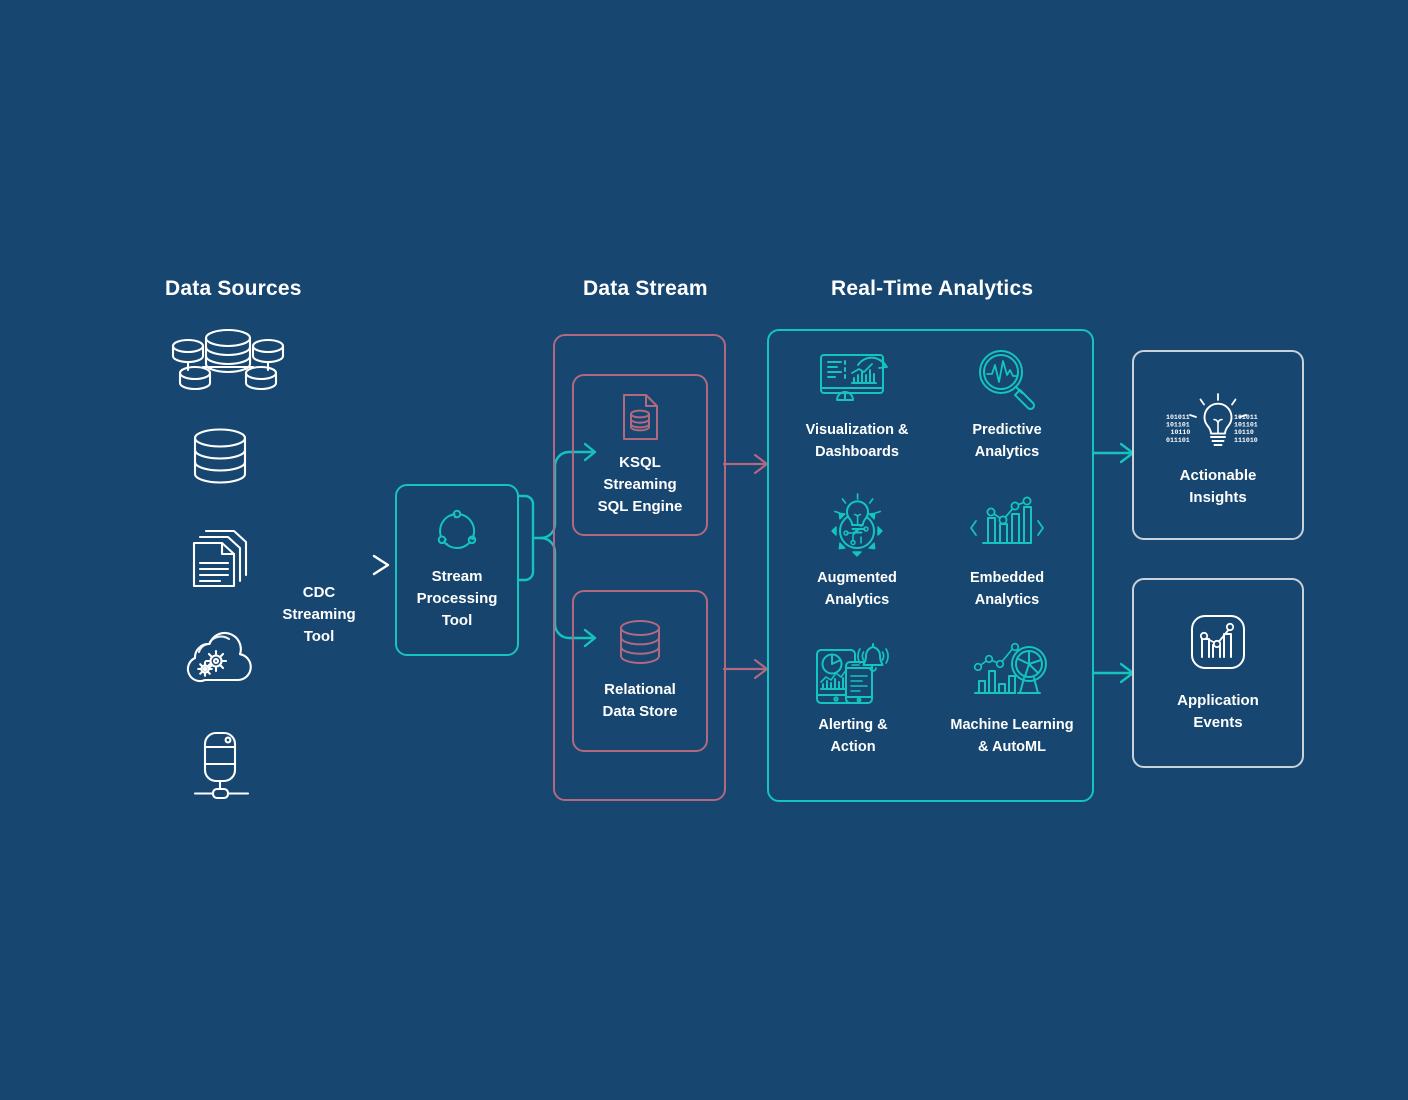 This screenshot has height=1100, width=1408. What do you see at coordinates (319, 614) in the screenshot?
I see `cdc-streaming-tool-label: CDC Streaming Tool` at bounding box center [319, 614].